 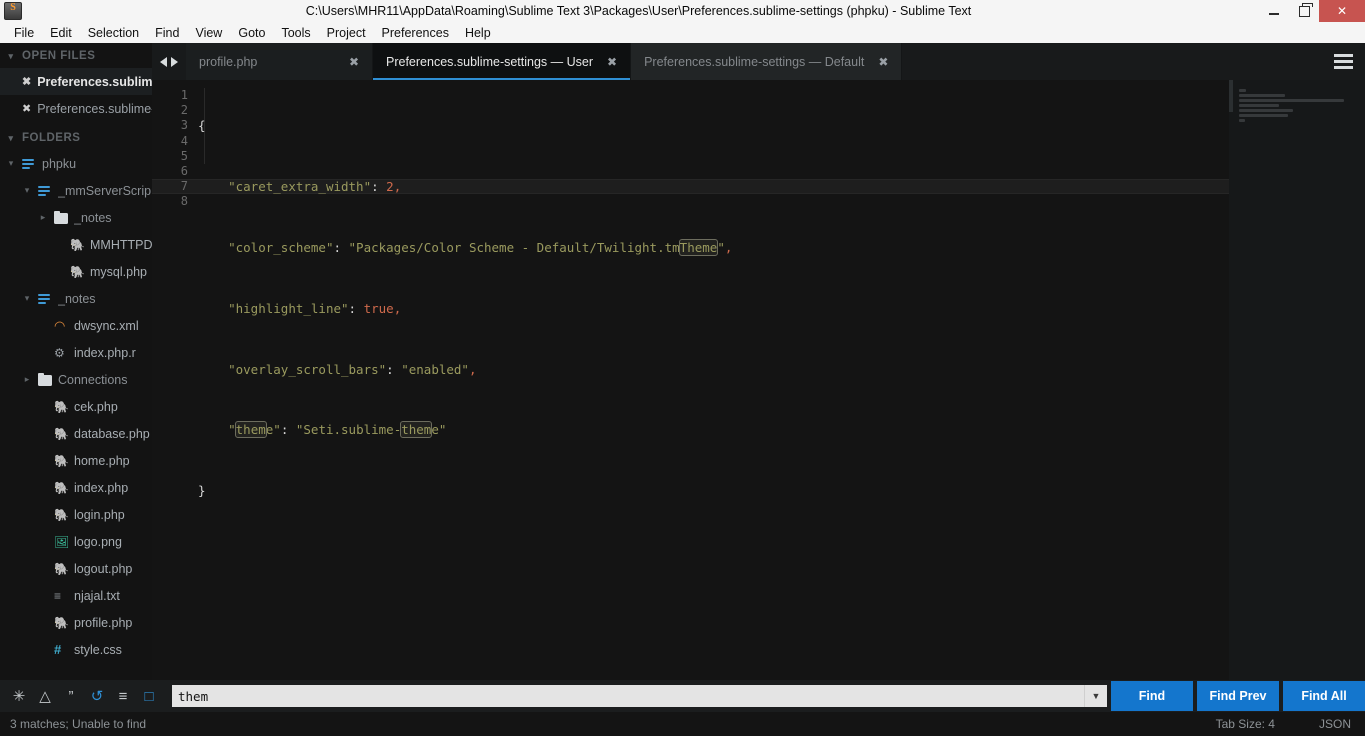 I want to click on find-button: Find, so click(x=1152, y=696).